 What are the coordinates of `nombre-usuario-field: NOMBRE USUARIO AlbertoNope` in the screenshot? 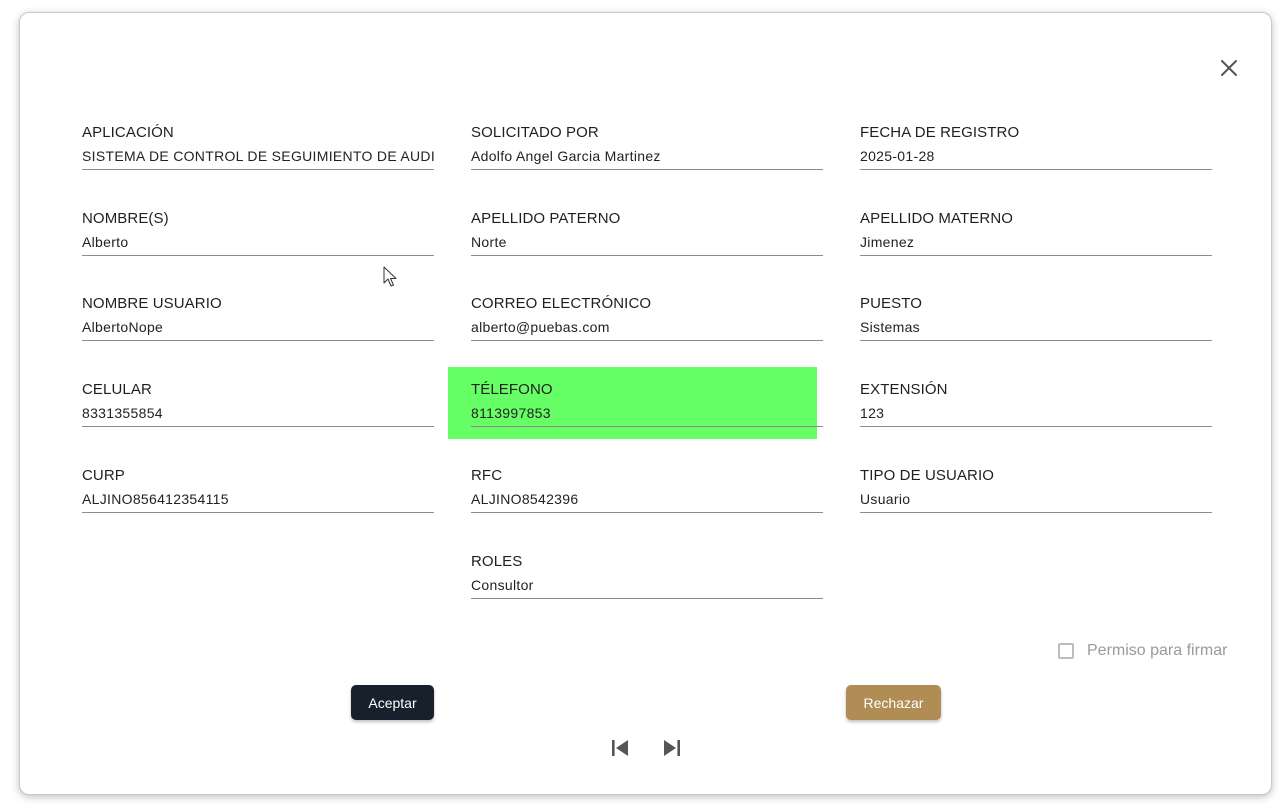 It's located at (258, 318).